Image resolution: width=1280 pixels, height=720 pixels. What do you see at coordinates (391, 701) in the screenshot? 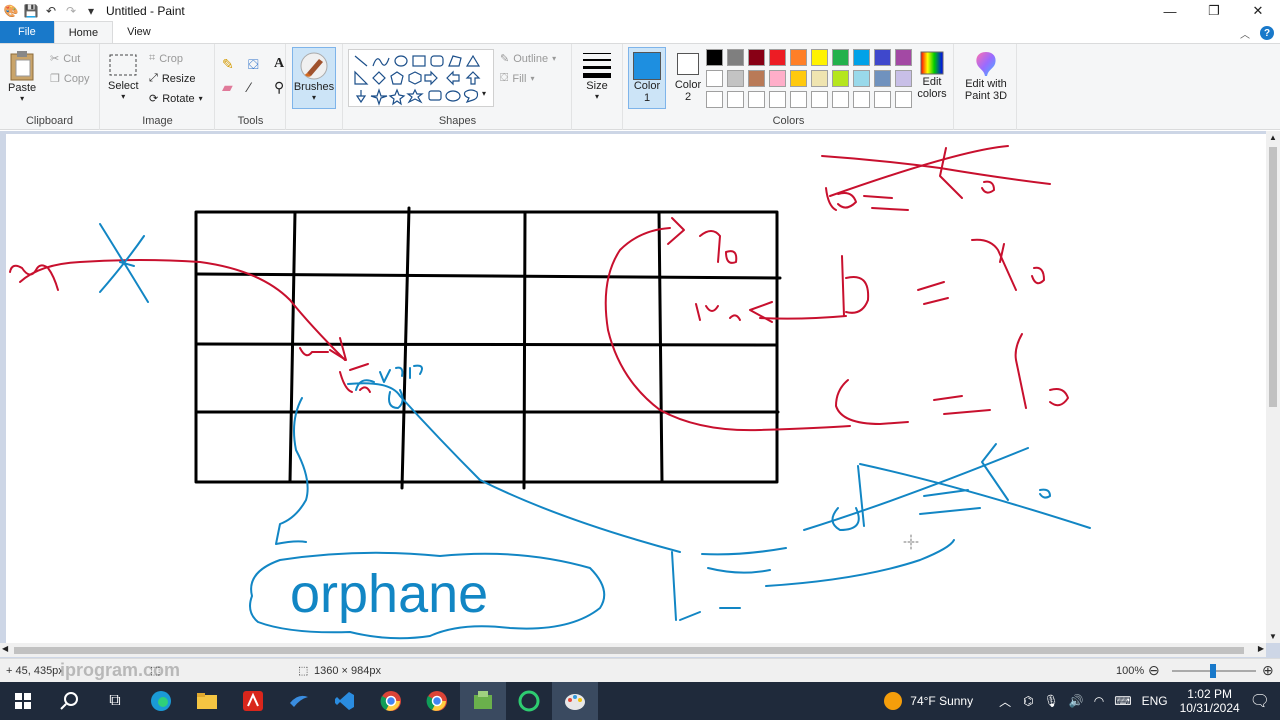
I see `taskbar-chrome` at bounding box center [391, 701].